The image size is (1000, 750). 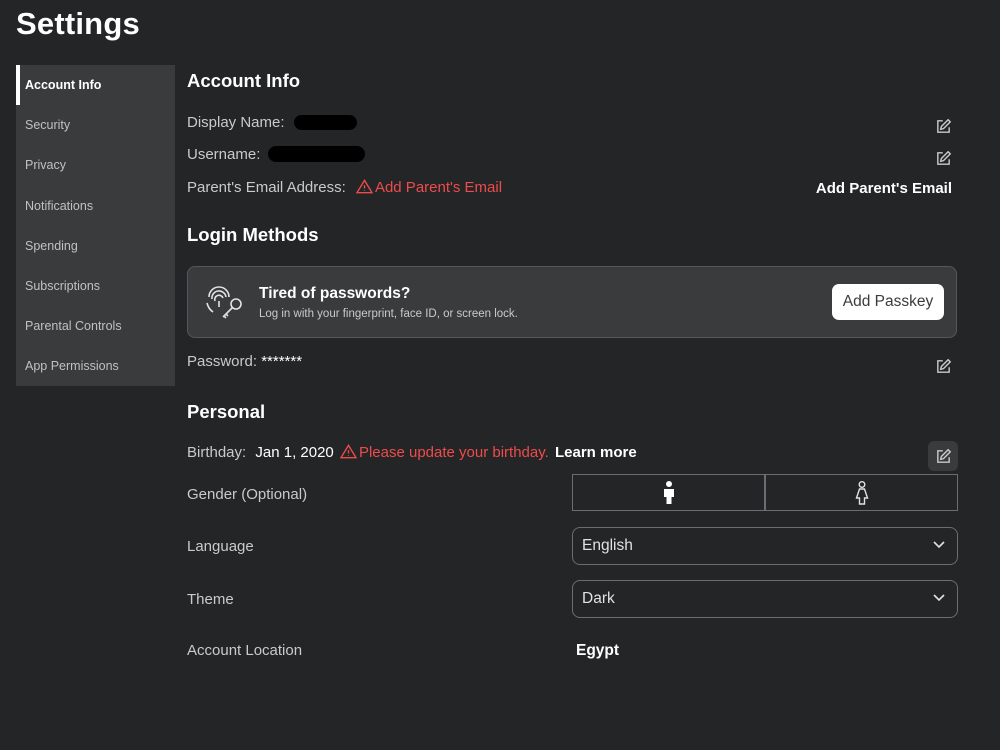 I want to click on theme-label: Theme, so click(x=210, y=599).